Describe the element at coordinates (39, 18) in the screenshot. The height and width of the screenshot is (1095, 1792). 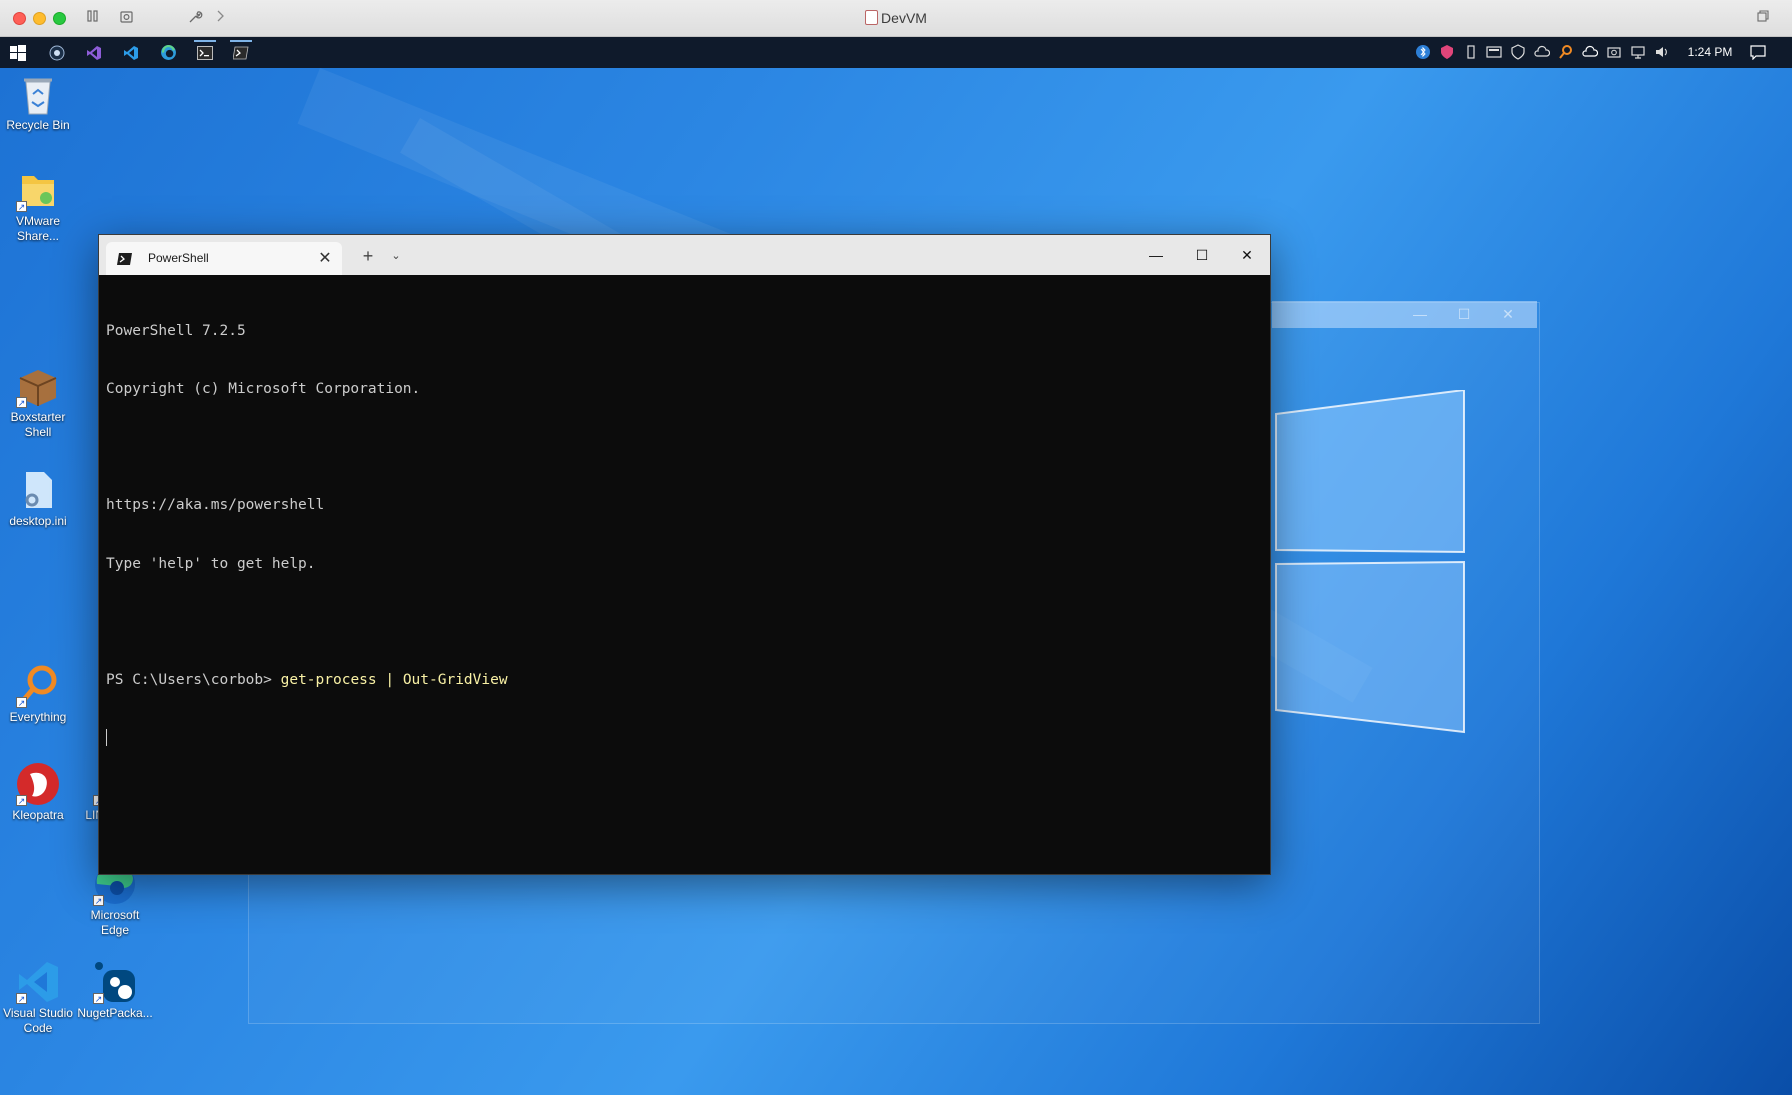
I see `minimize-window-button` at that location.